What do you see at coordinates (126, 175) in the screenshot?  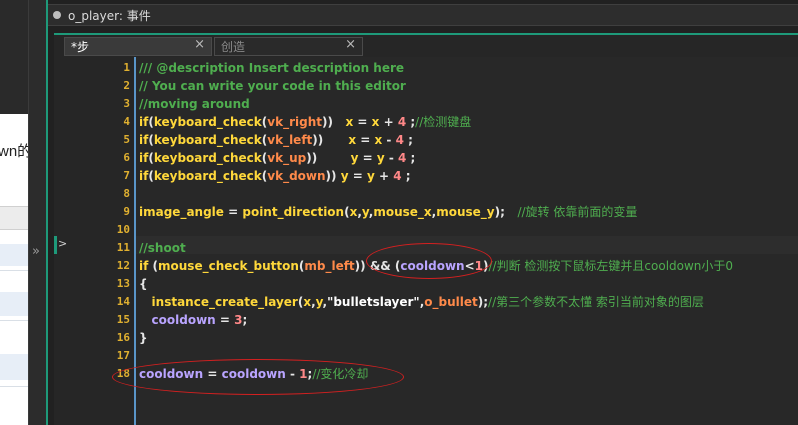 I see `line-number: 7` at bounding box center [126, 175].